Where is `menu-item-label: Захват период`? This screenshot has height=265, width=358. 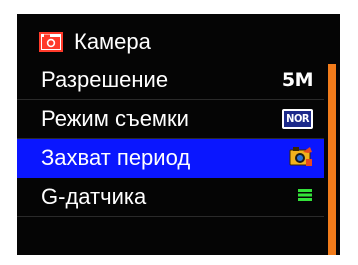 menu-item-label: Захват период is located at coordinates (116, 157).